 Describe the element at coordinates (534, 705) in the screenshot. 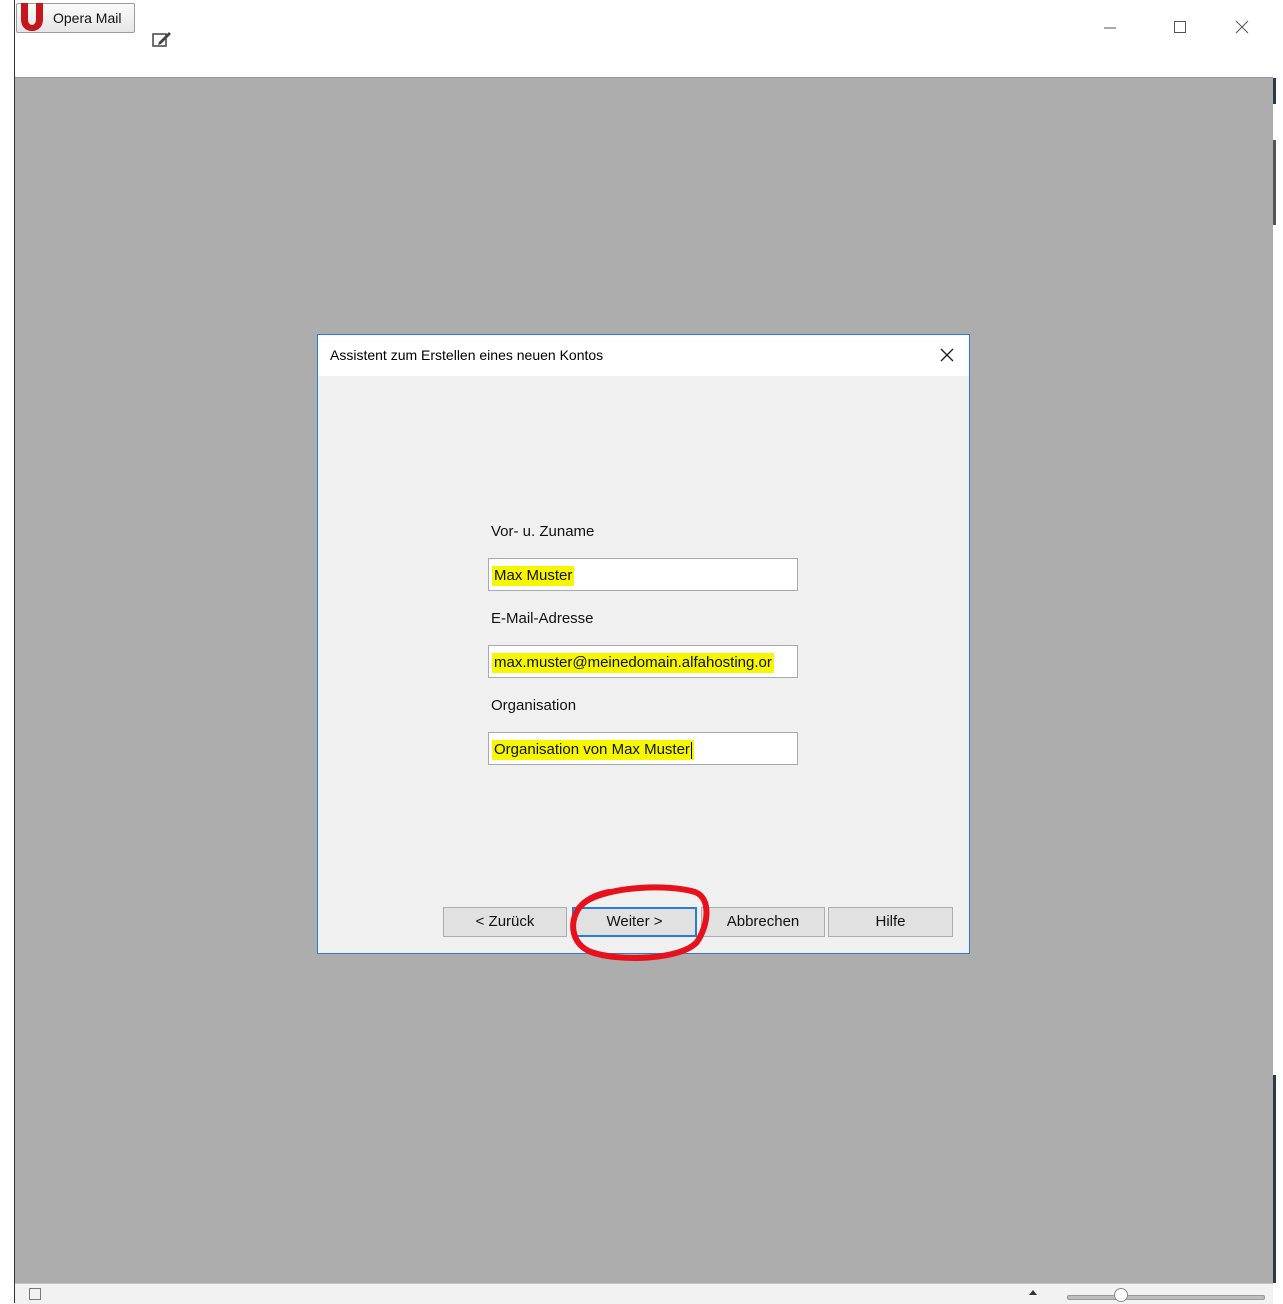

I see `organisation-label: Organisation` at that location.